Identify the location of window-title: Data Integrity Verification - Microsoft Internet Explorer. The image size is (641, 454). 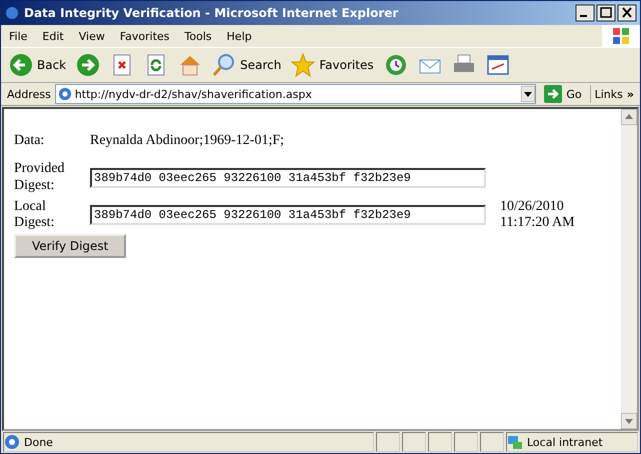
(212, 13).